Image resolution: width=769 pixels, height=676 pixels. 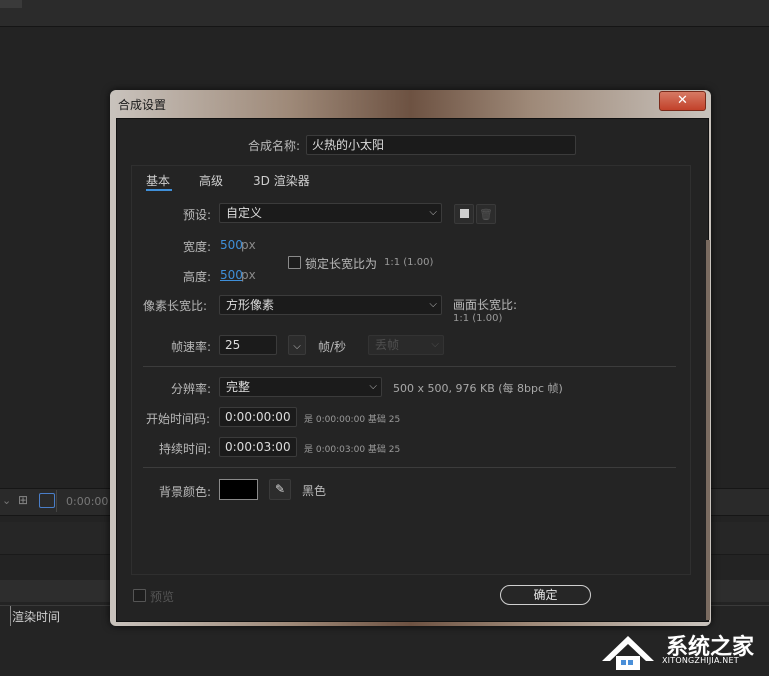 What do you see at coordinates (238, 387) in the screenshot?
I see `resolution-value: 完整` at bounding box center [238, 387].